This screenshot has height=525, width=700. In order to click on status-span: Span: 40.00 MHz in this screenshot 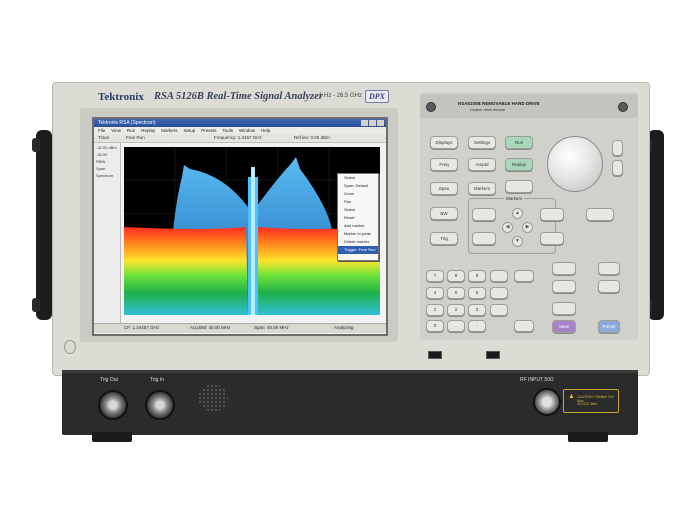, I will do `click(271, 327)`.